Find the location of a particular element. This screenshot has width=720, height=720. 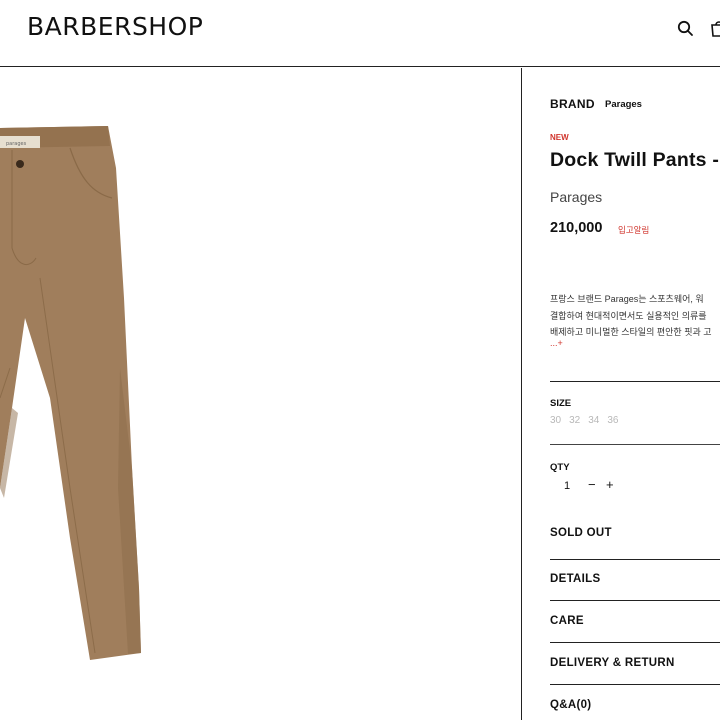

restock-alert-link: 입고알림 is located at coordinates (633, 230).